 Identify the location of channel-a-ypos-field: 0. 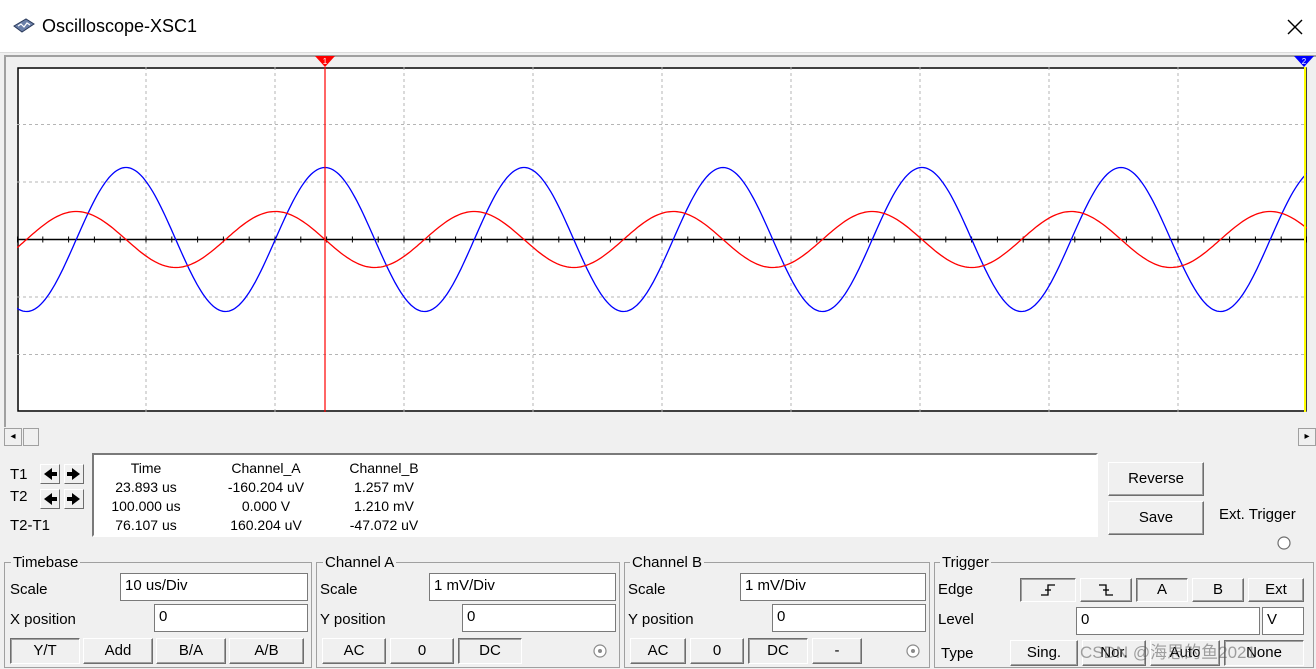
(539, 618).